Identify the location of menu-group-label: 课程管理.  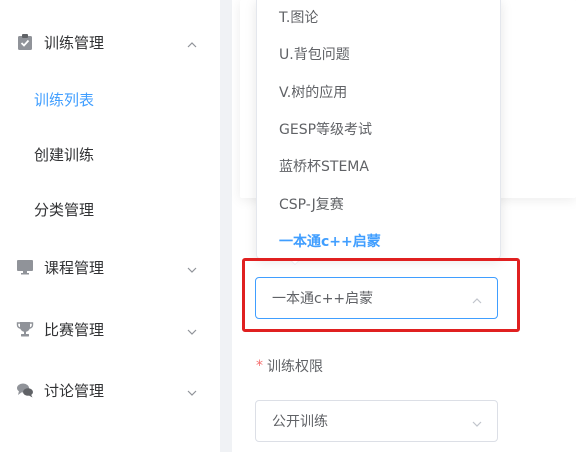
(74, 267).